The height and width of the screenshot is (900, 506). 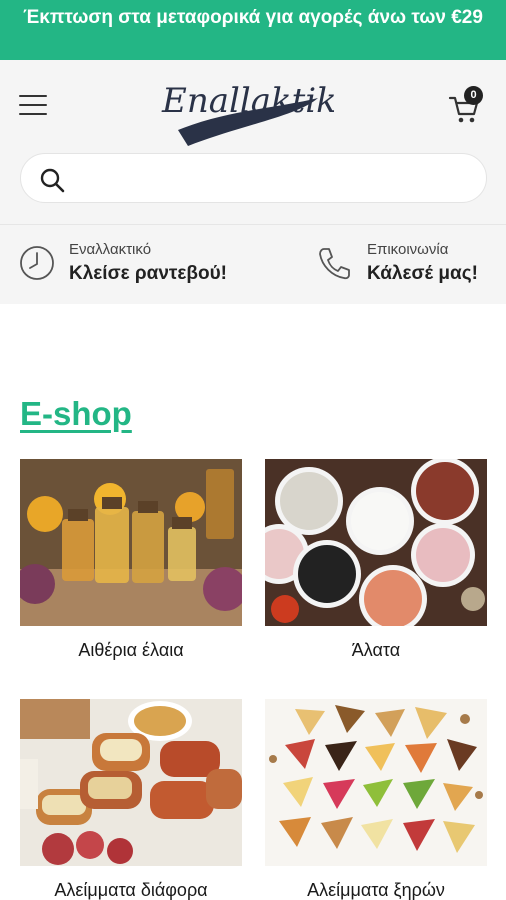 I want to click on cart-button: 0, so click(x=468, y=105).